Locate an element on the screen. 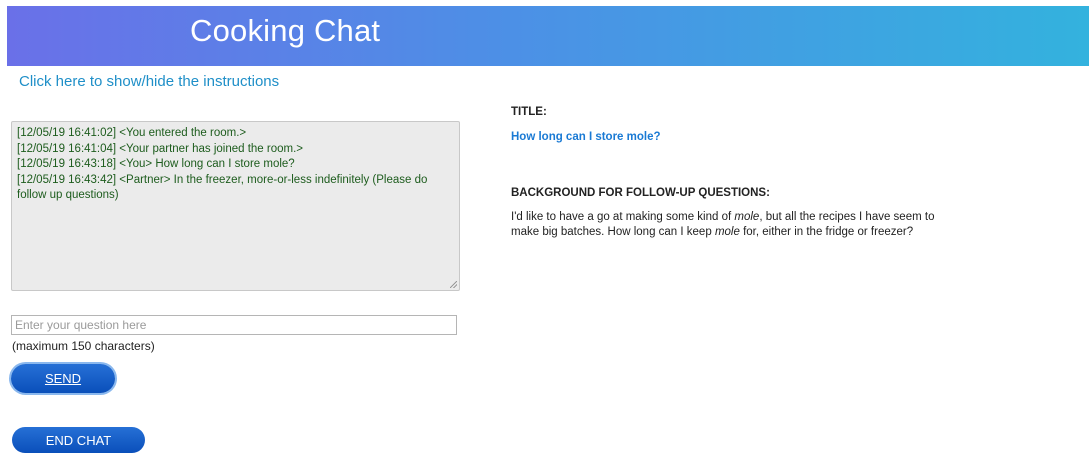 This screenshot has width=1089, height=453. background-label: BACKGROUND FOR FOLLOW-UP QUESTIONS: is located at coordinates (640, 193).